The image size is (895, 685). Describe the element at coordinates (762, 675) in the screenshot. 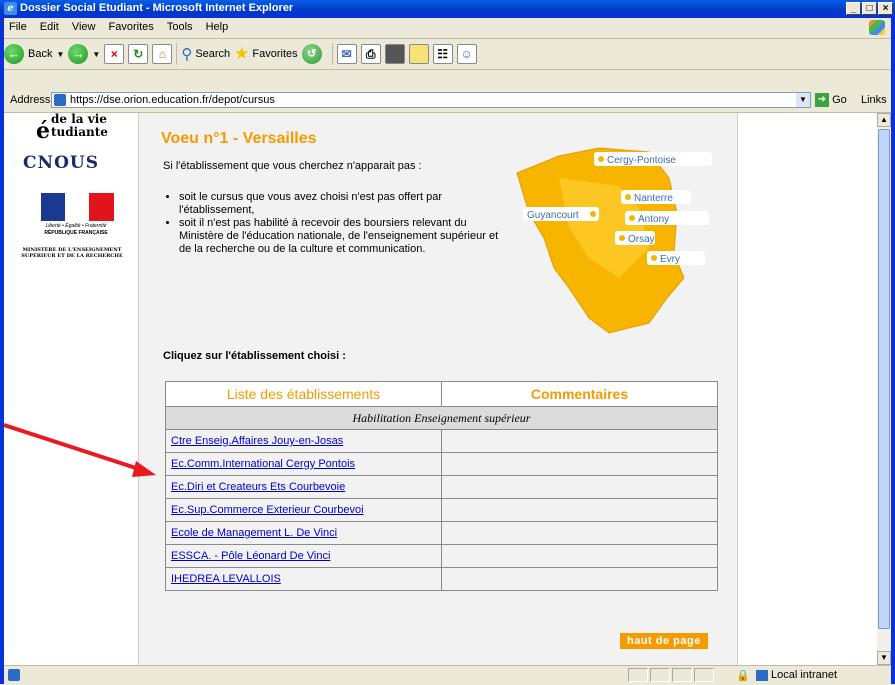

I see `intranet-icon` at that location.